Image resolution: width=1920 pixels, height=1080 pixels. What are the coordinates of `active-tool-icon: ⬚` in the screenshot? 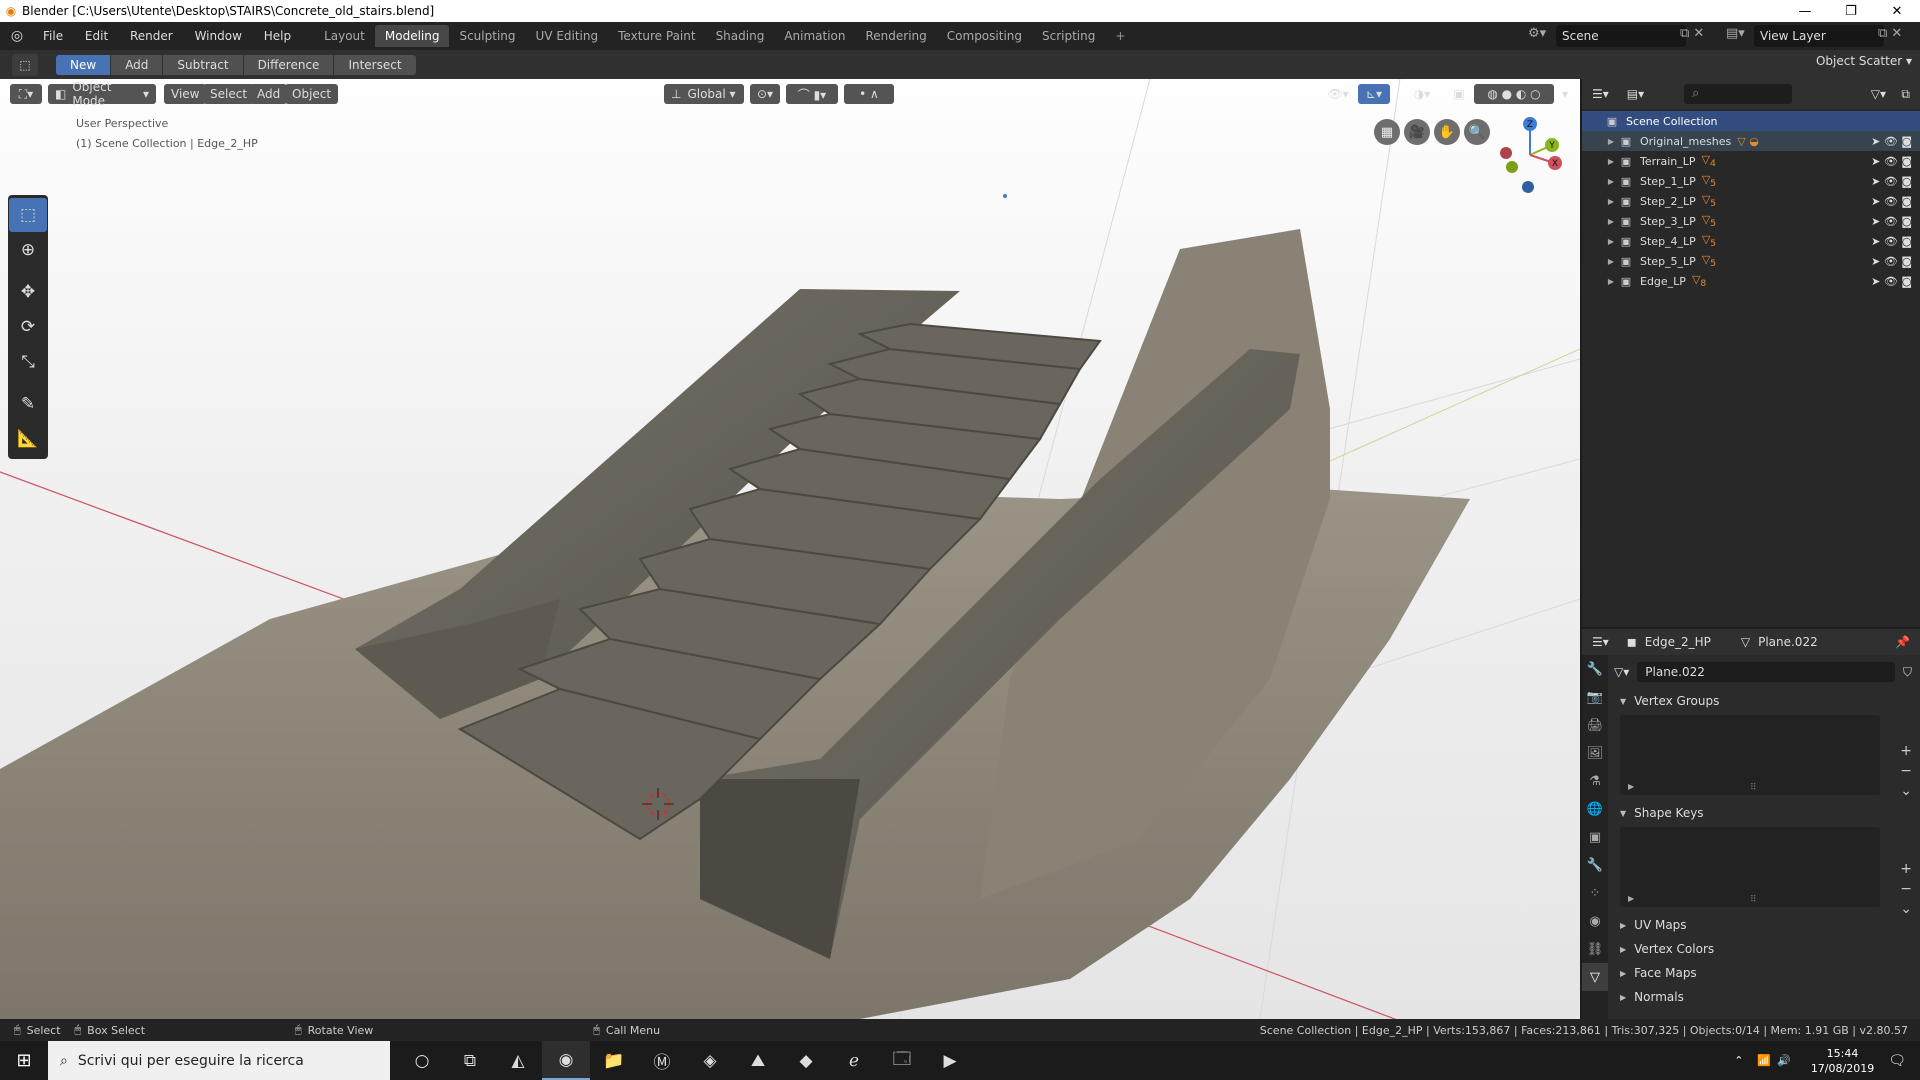 It's located at (25, 64).